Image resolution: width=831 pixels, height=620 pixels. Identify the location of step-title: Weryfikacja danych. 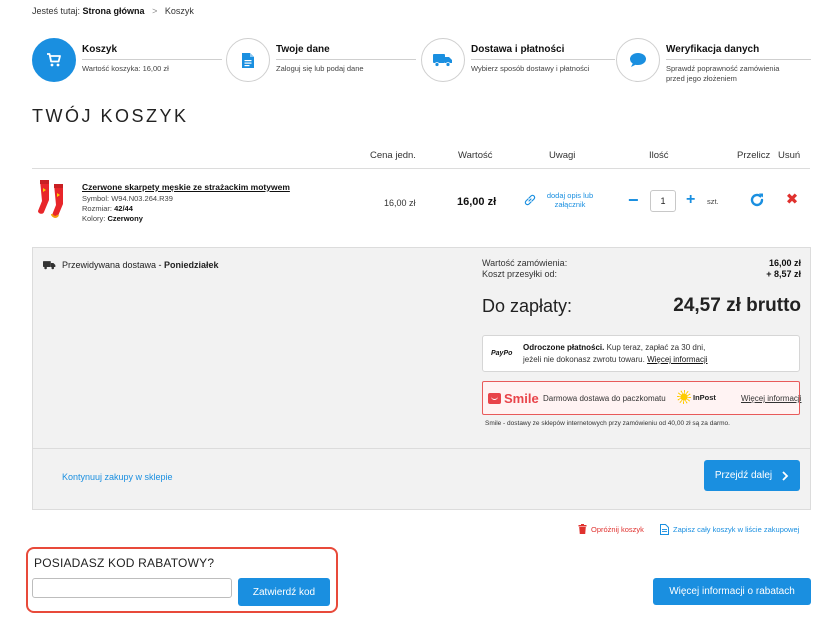
(713, 49).